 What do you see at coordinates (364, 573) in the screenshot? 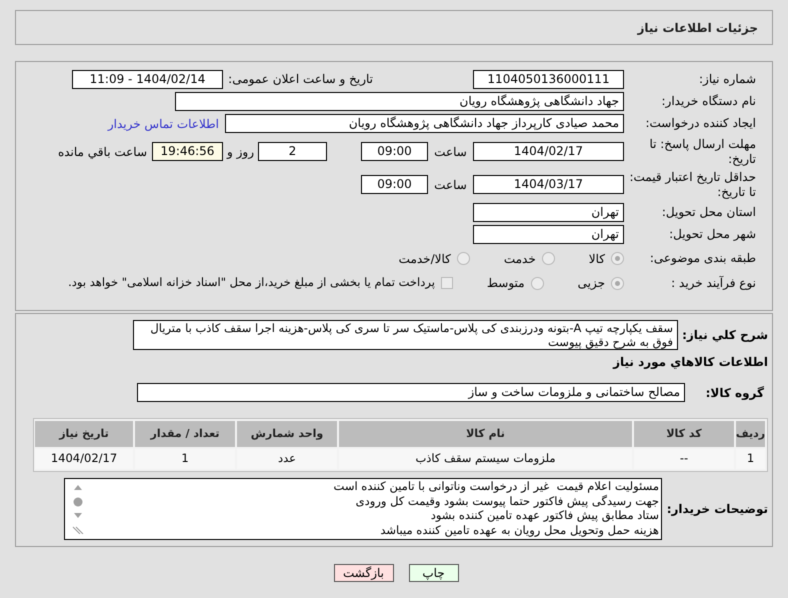
I see `back-button: بازگشت` at bounding box center [364, 573].